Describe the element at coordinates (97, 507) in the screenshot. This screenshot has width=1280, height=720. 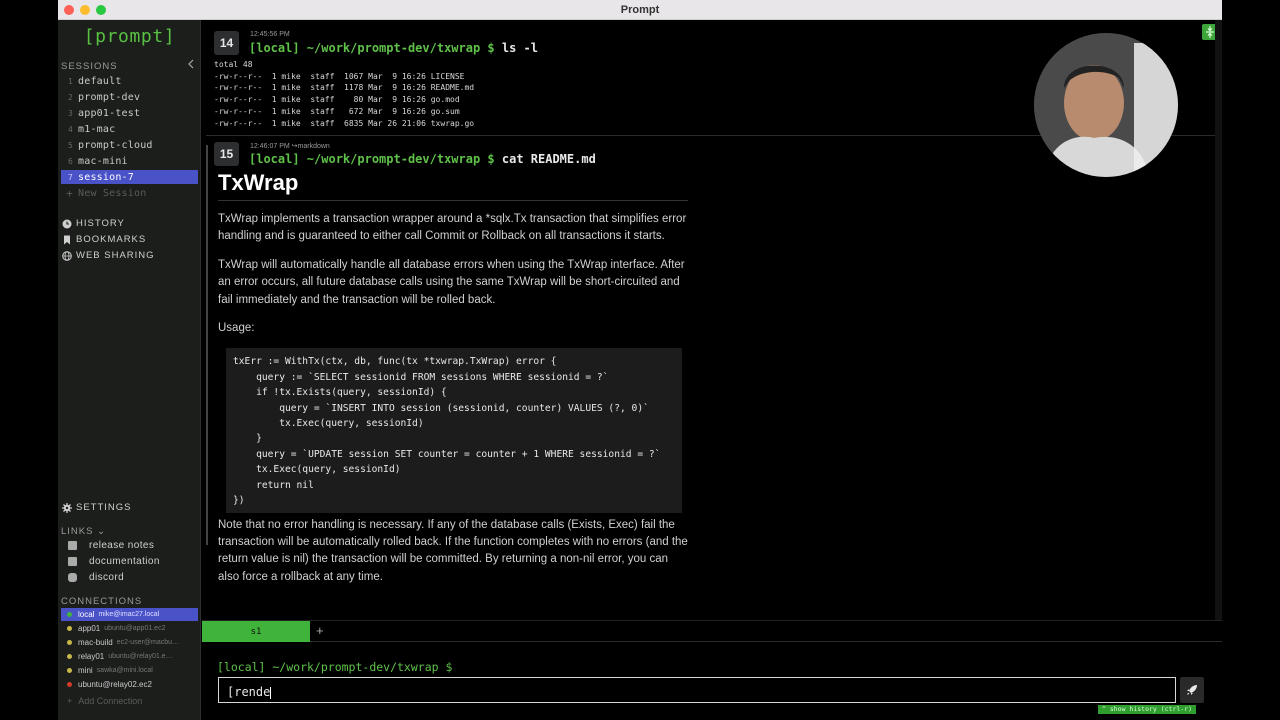
I see `settings-nav: SETTINGS` at that location.